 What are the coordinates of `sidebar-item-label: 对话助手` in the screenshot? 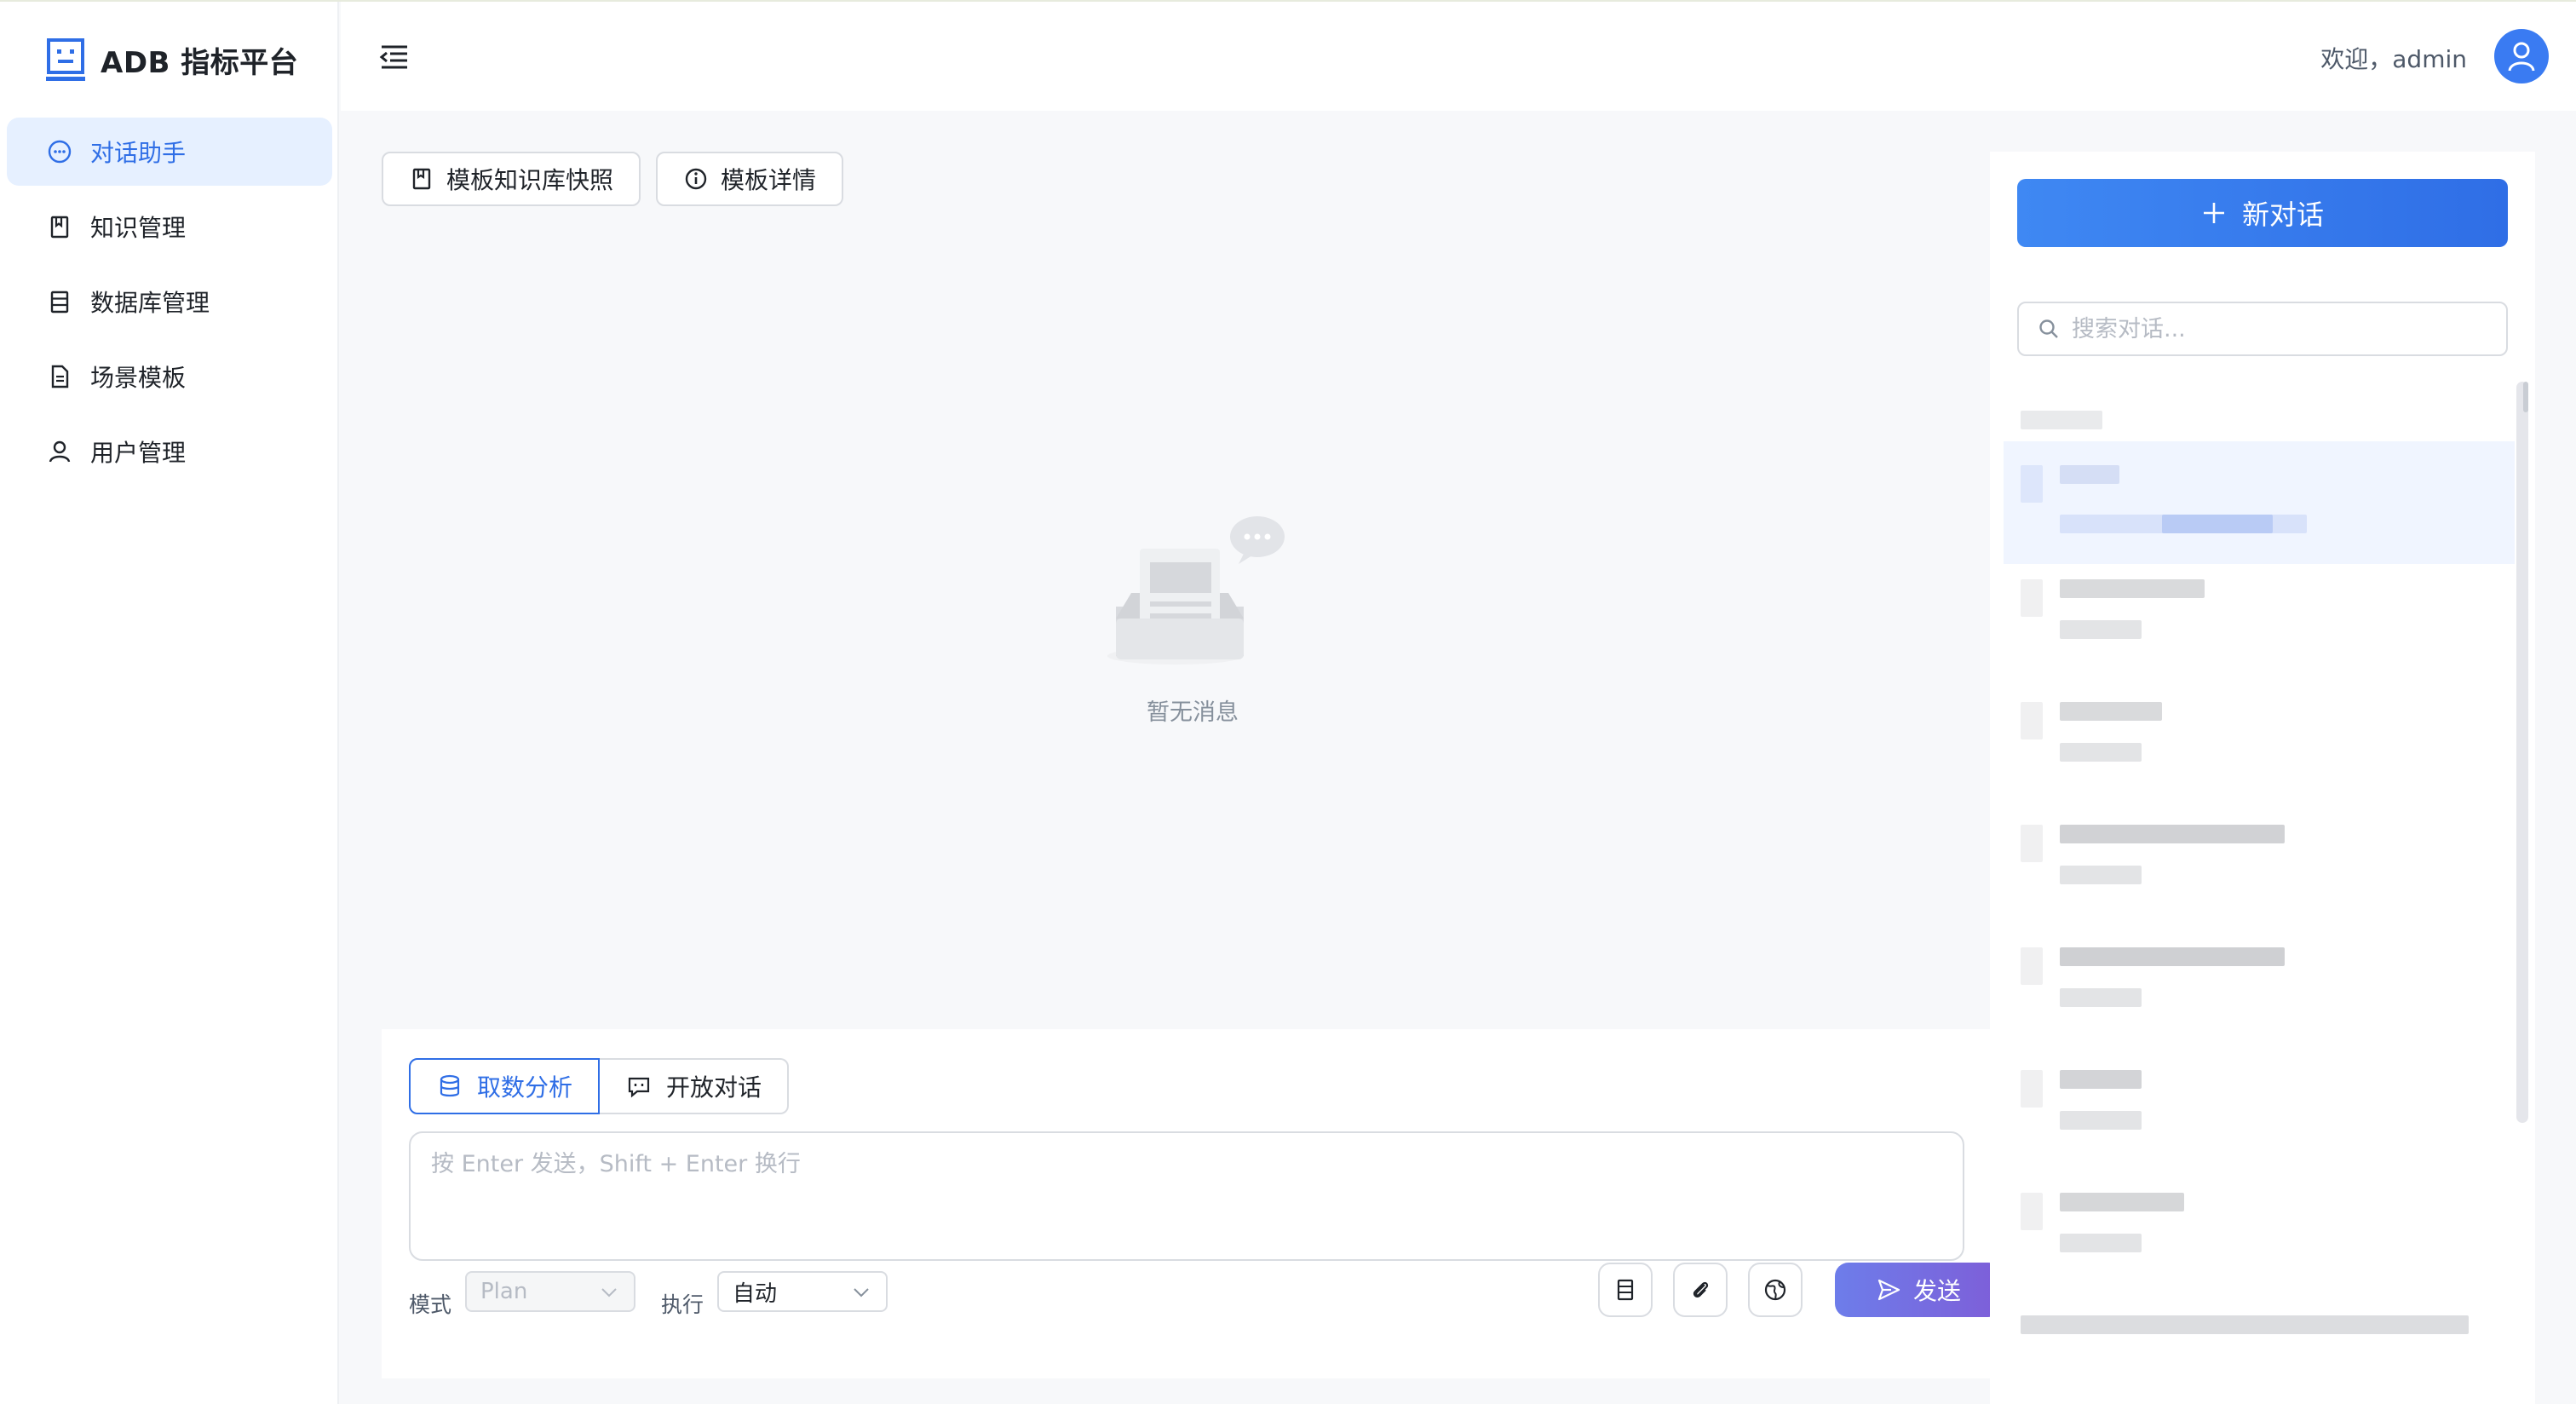 It's located at (139, 153).